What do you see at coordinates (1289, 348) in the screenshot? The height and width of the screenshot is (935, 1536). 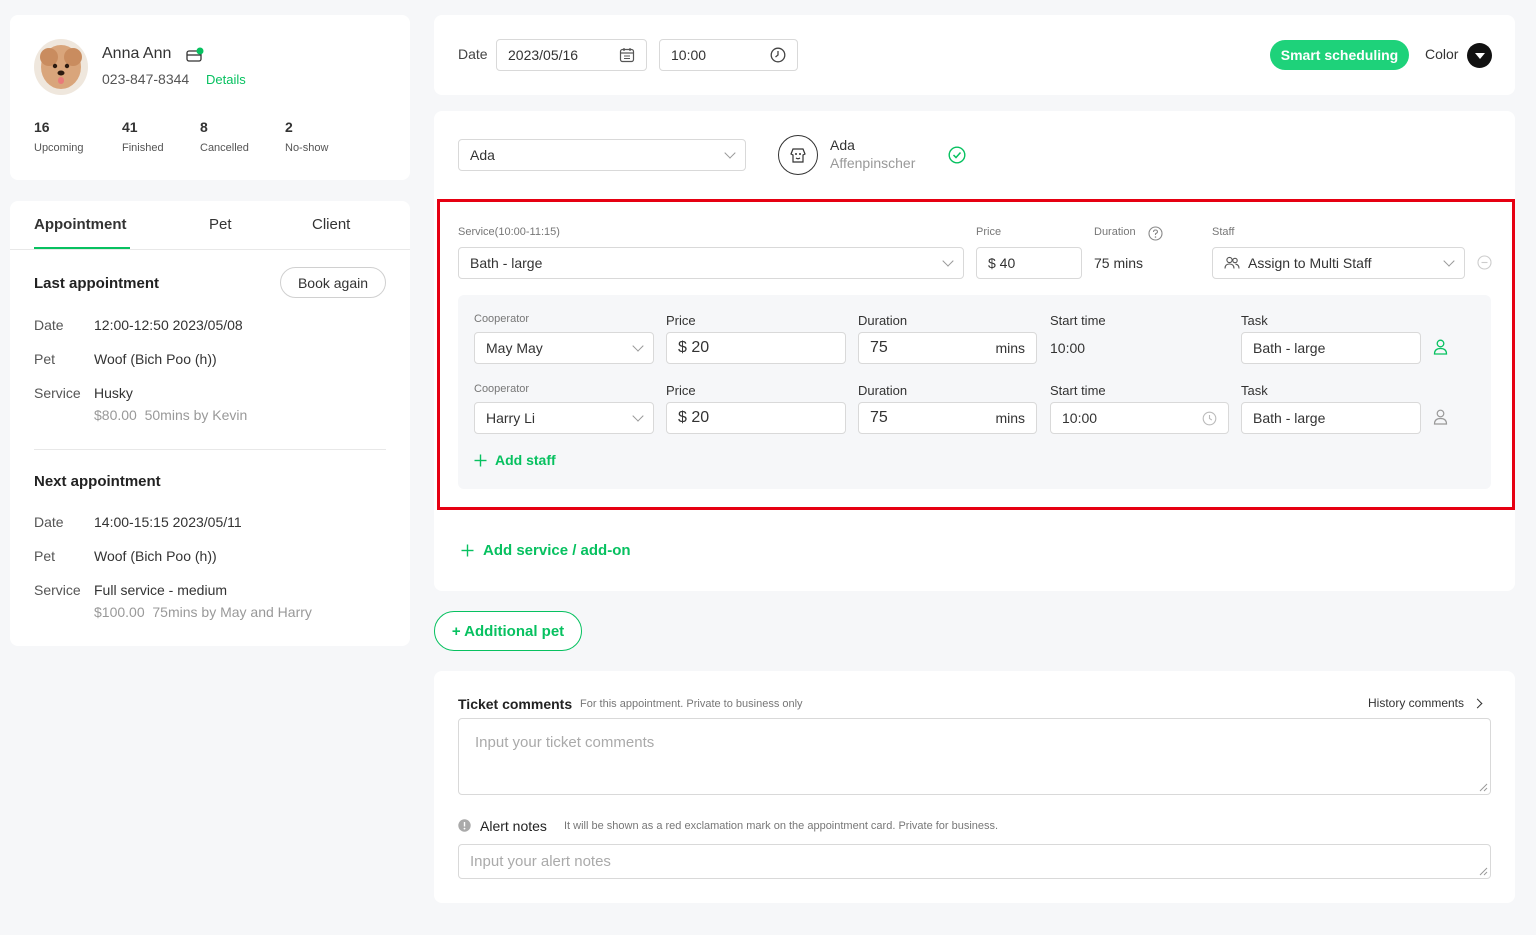 I see `cooperator-task-value: Bath - large` at bounding box center [1289, 348].